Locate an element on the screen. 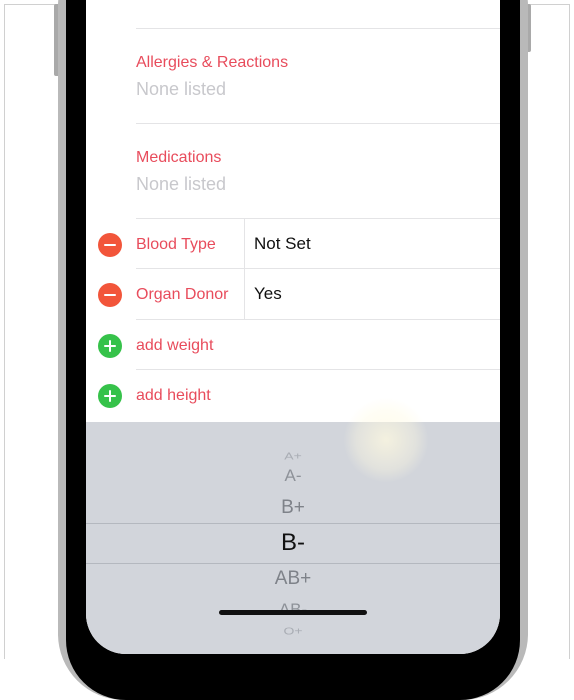 This screenshot has height=700, width=574. home-indicator is located at coordinates (293, 612).